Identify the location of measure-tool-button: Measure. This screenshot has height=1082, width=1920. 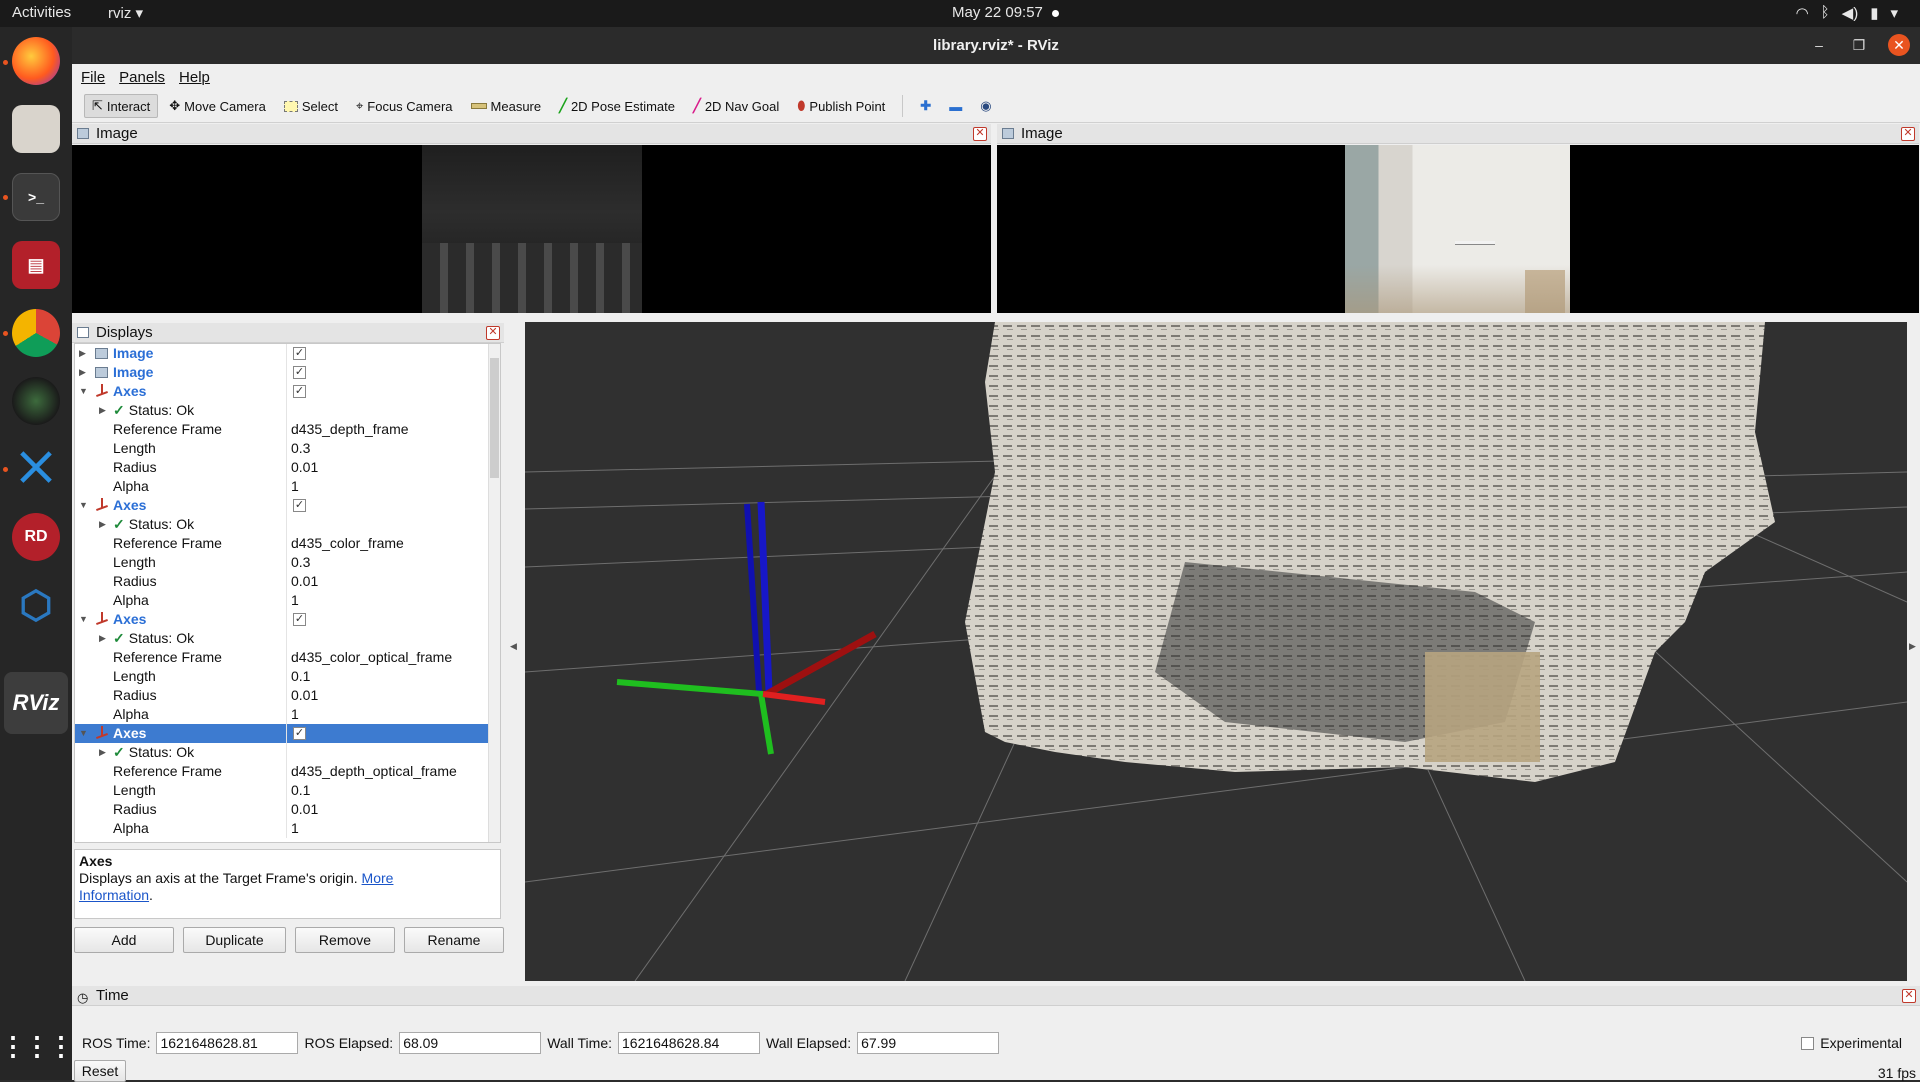
(506, 106).